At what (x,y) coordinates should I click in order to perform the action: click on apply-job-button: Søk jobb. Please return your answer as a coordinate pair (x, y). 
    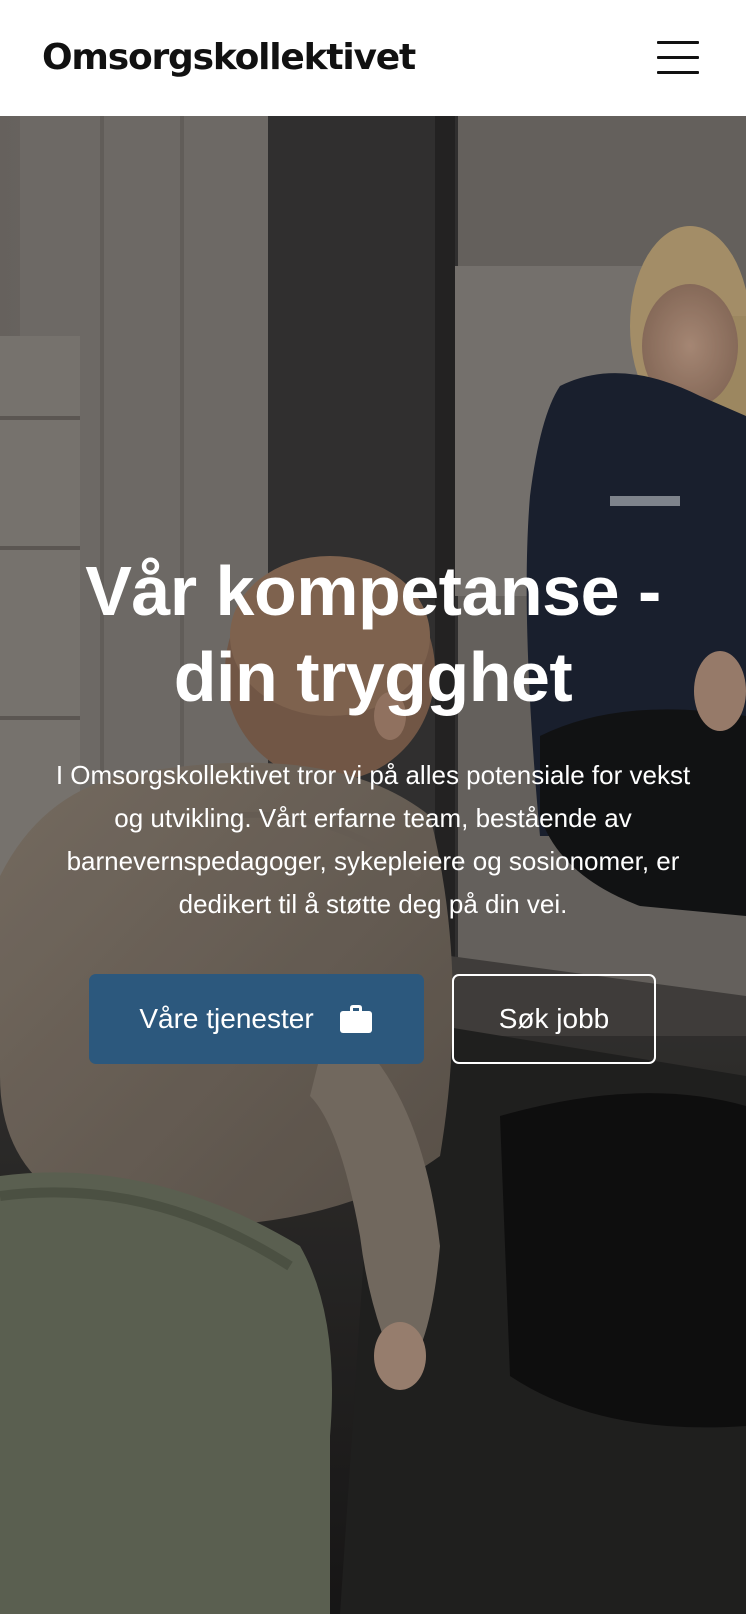
    Looking at the image, I should click on (554, 1019).